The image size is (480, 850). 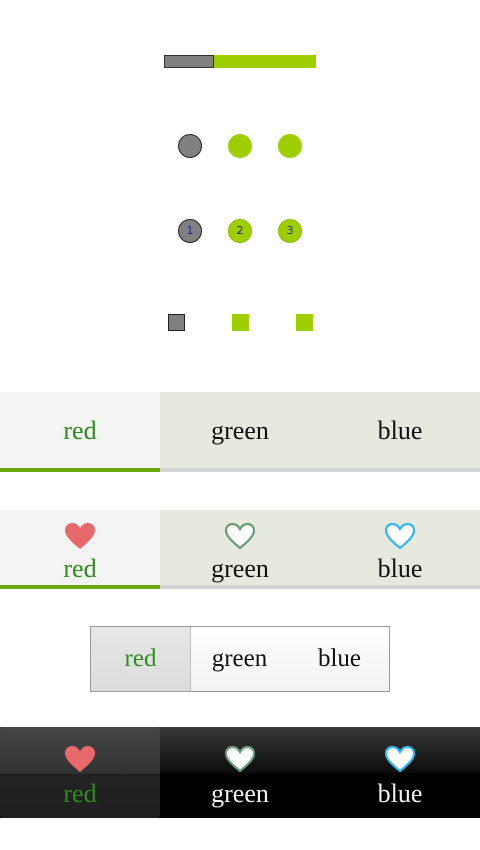 I want to click on numbered-page-dot-3: 3, so click(x=290, y=231).